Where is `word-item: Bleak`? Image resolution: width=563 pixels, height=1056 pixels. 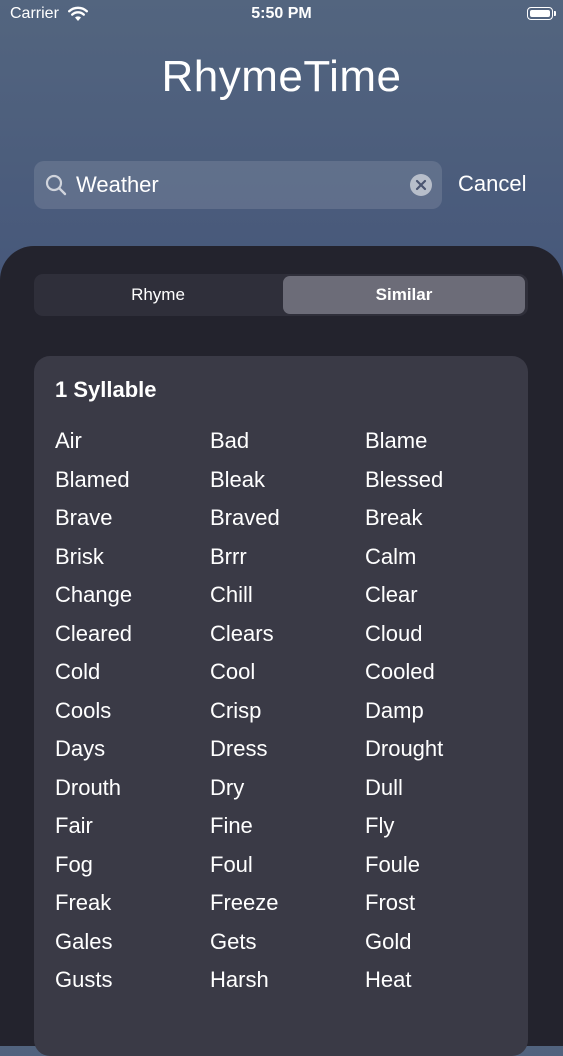
word-item: Bleak is located at coordinates (287, 484).